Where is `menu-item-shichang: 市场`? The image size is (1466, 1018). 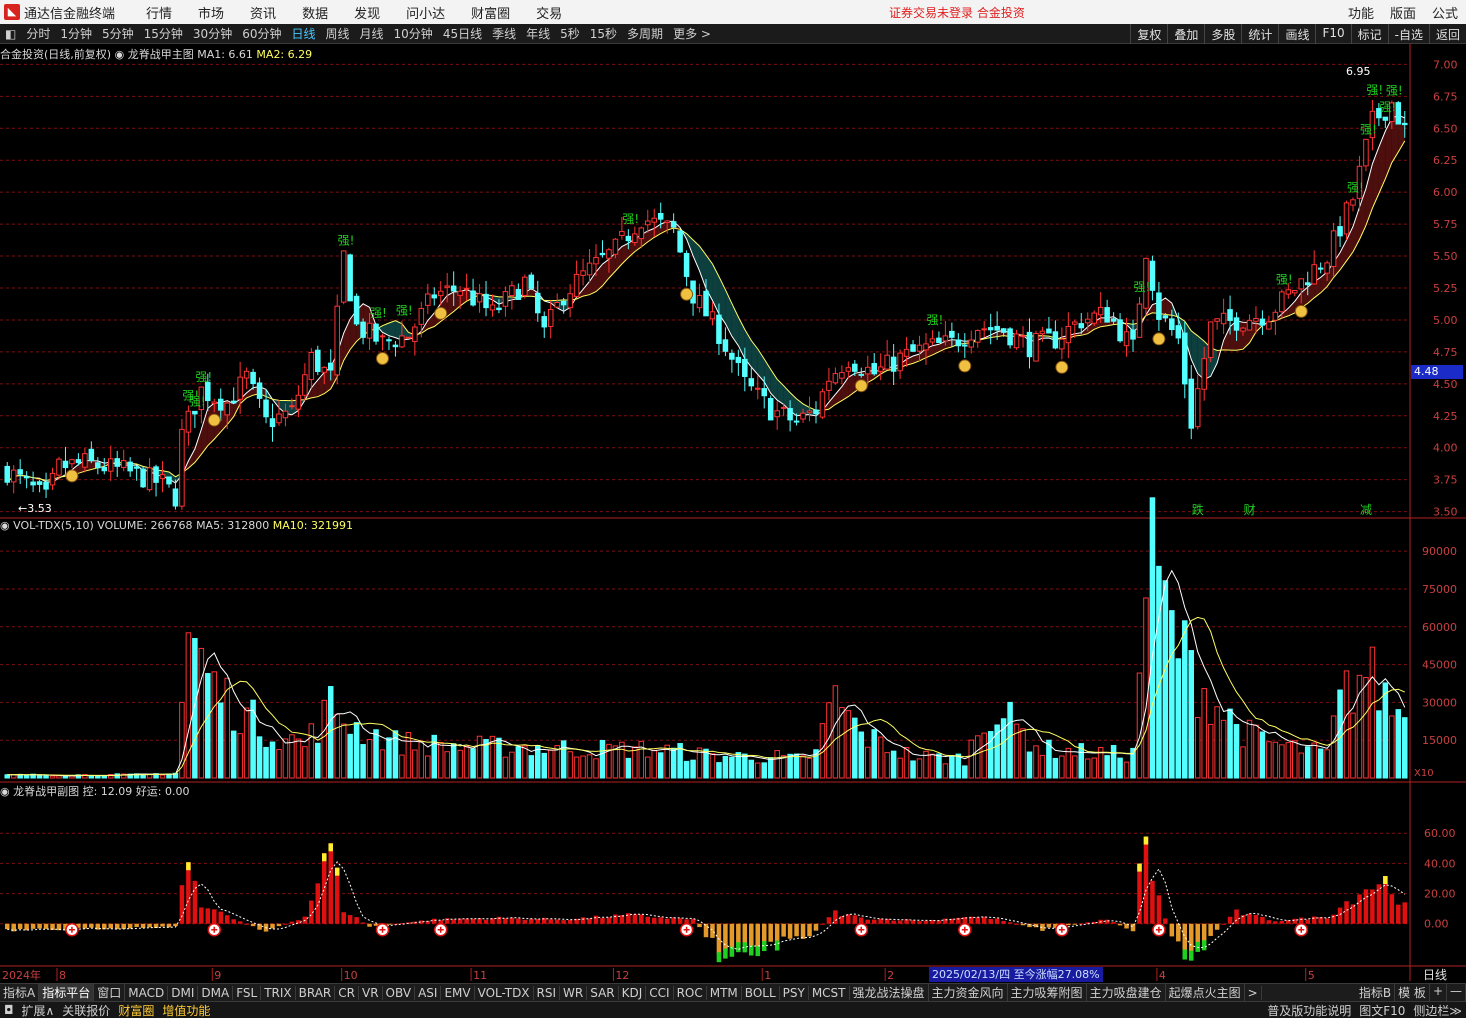 menu-item-shichang: 市场 is located at coordinates (211, 12).